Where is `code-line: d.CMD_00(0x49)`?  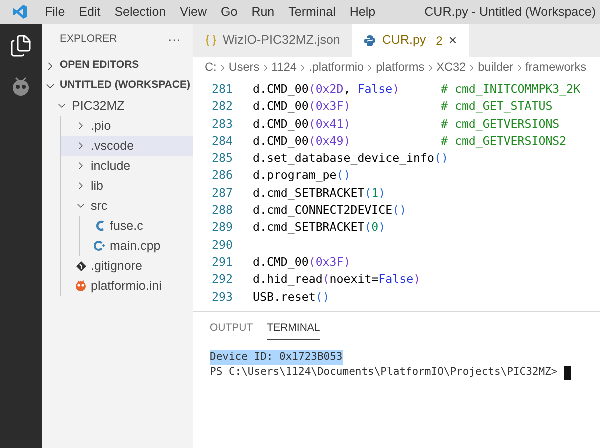 code-line: d.CMD_00(0x49) is located at coordinates (302, 141).